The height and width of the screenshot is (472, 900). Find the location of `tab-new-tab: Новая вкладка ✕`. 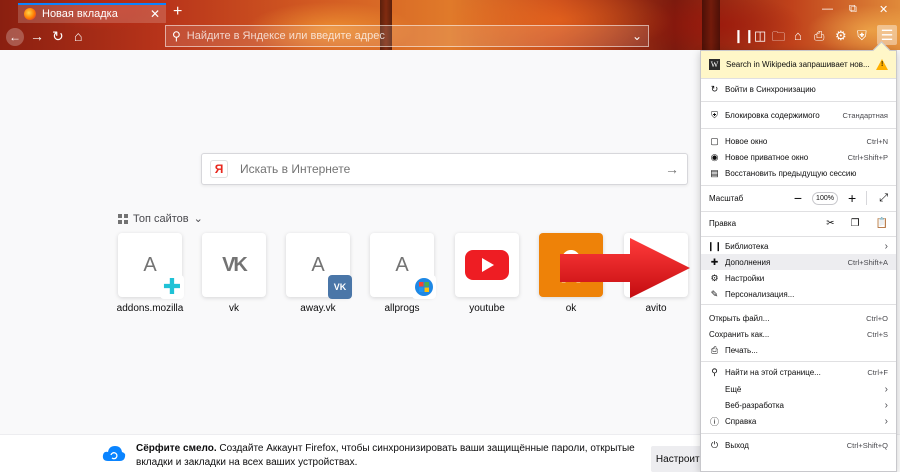

tab-new-tab: Новая вкладка ✕ is located at coordinates (92, 13).